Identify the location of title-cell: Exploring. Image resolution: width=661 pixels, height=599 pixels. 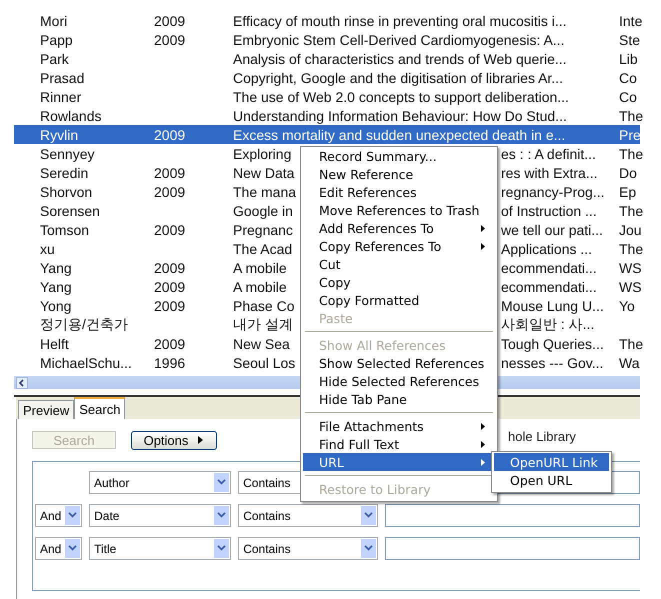
(262, 154).